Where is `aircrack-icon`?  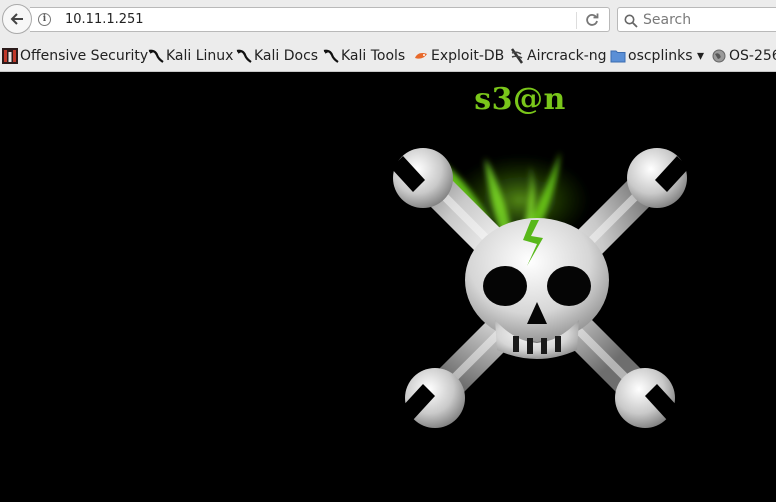
aircrack-icon is located at coordinates (517, 56).